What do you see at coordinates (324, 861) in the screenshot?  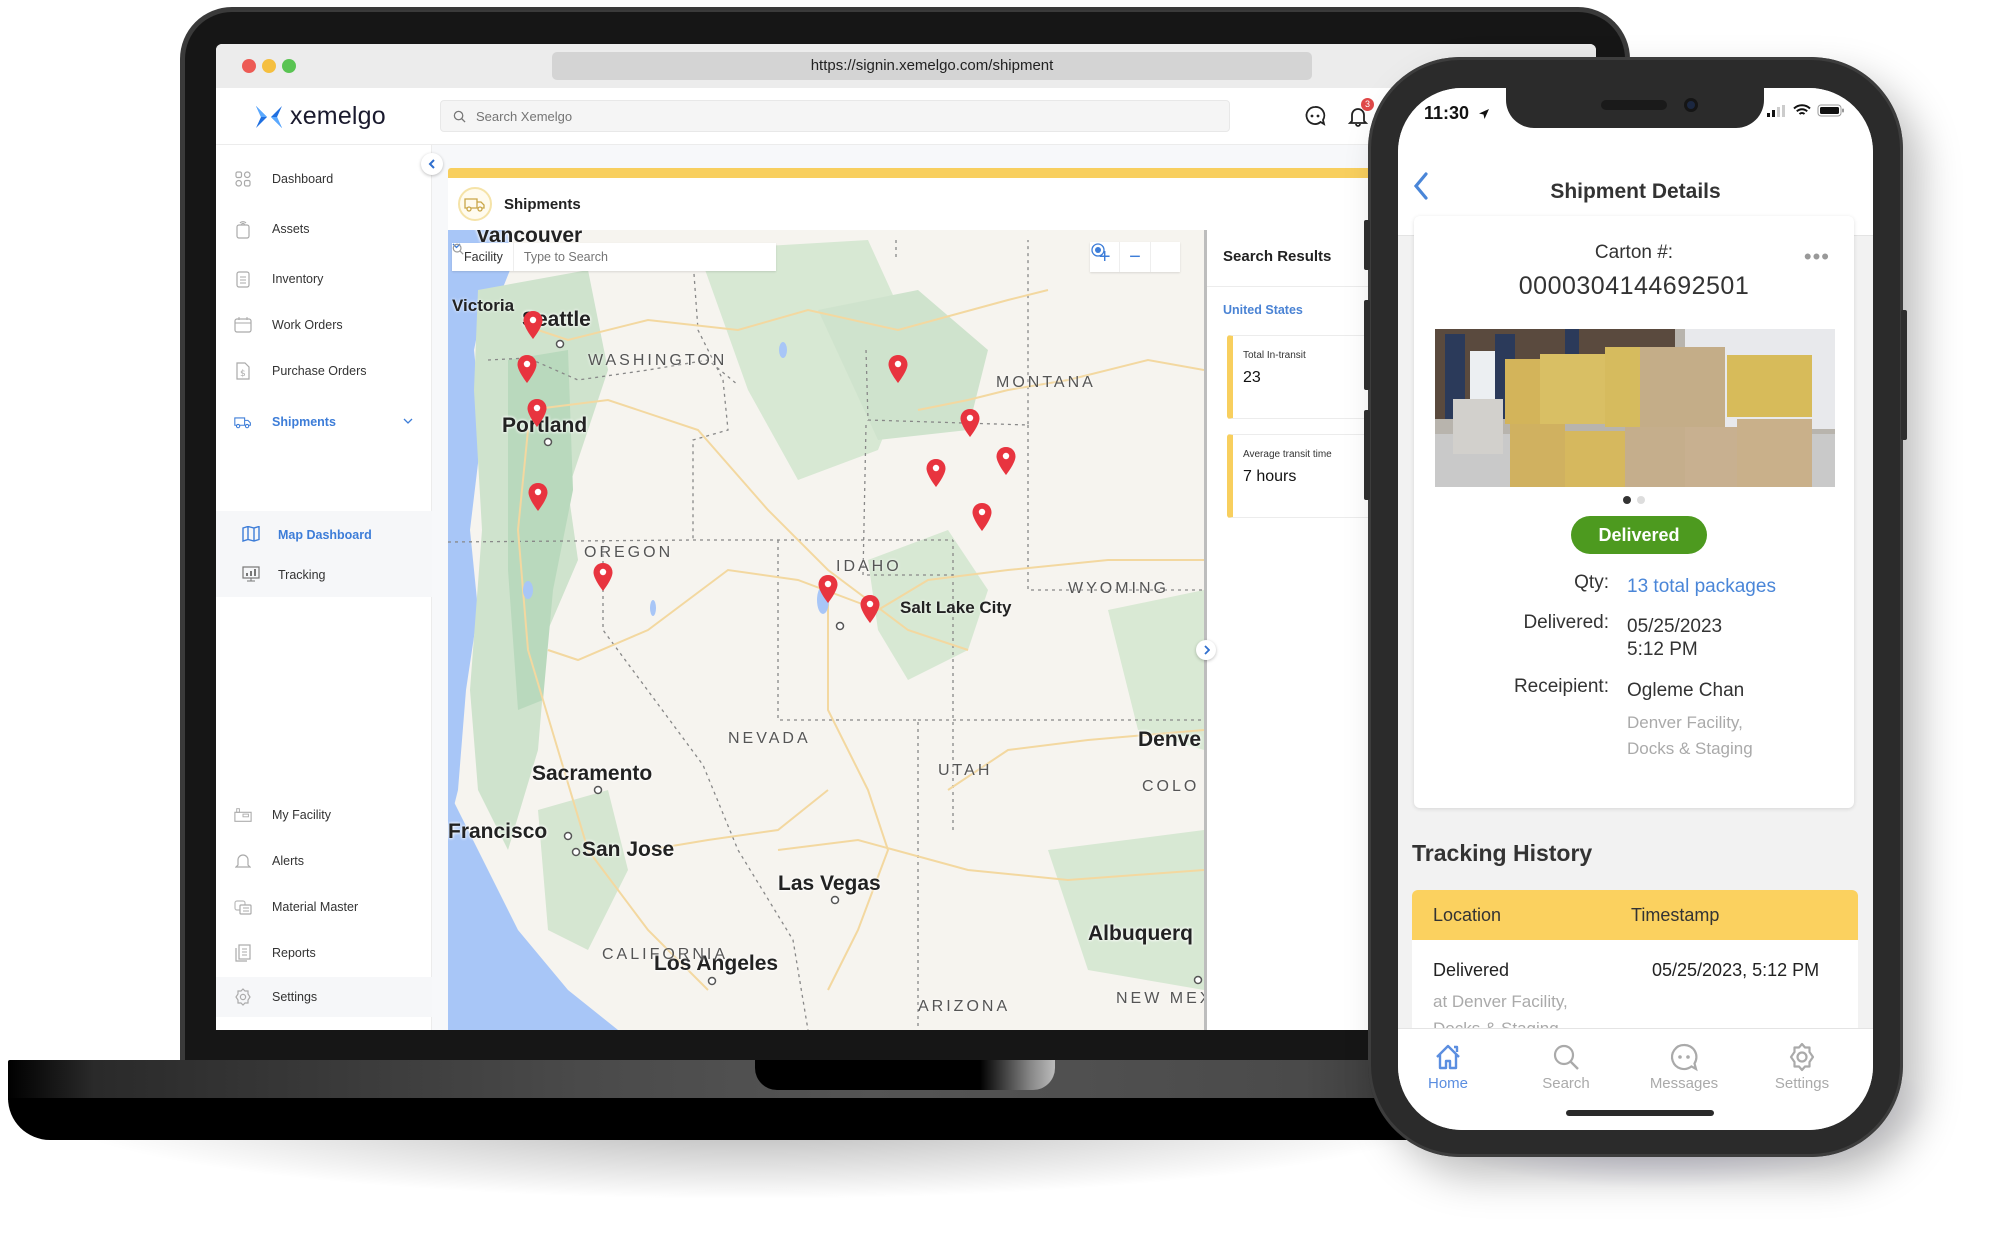 I see `sidebar-item-alerts: Alerts` at bounding box center [324, 861].